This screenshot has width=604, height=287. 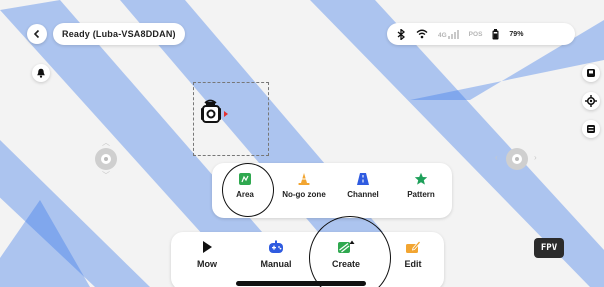 I want to click on alert-button, so click(x=41, y=73).